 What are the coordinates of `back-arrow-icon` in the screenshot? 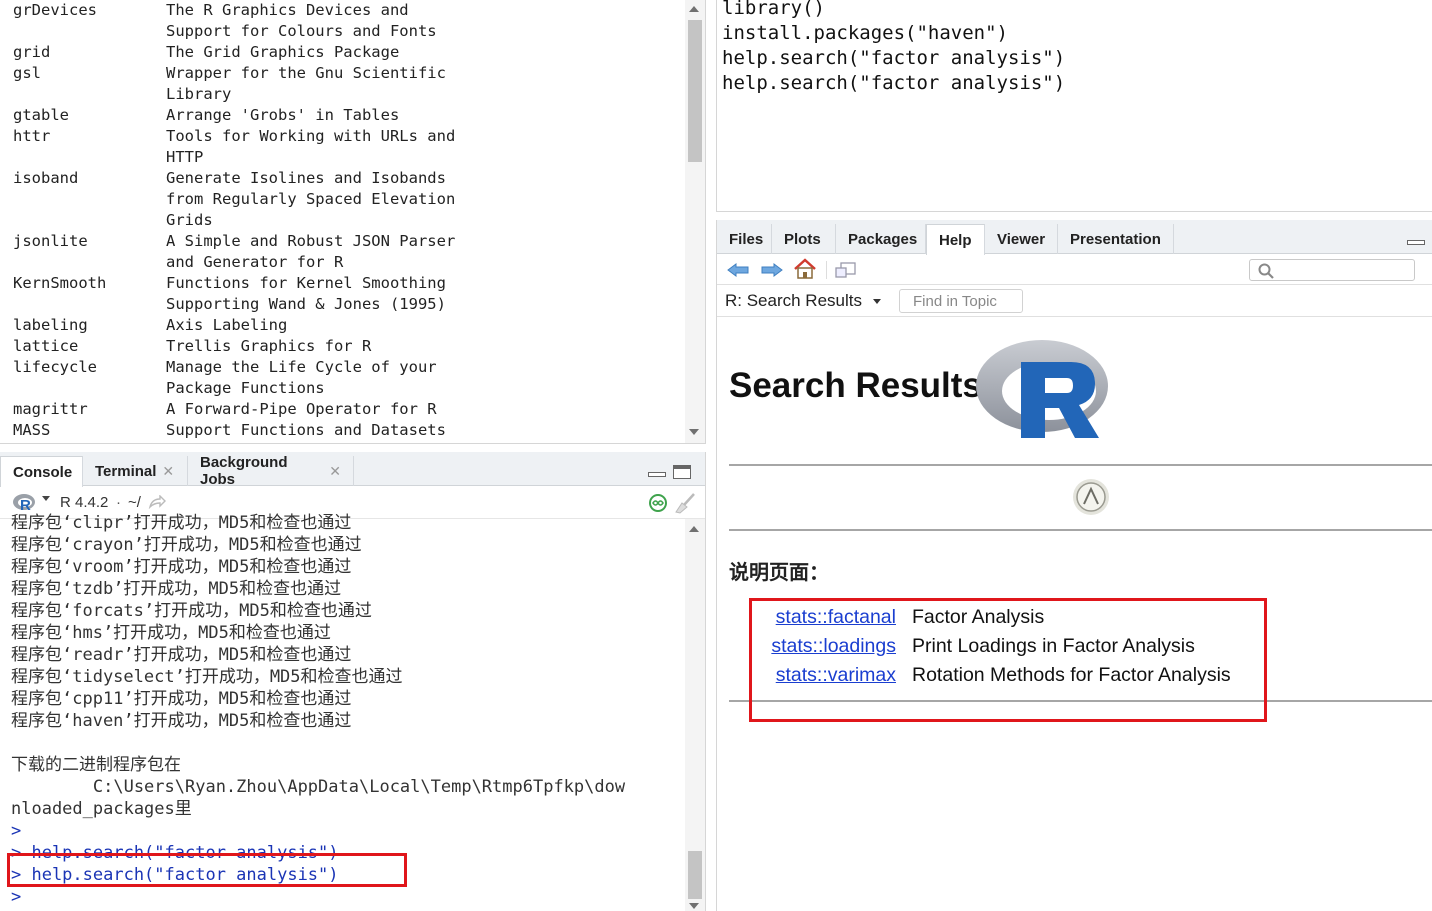 It's located at (738, 270).